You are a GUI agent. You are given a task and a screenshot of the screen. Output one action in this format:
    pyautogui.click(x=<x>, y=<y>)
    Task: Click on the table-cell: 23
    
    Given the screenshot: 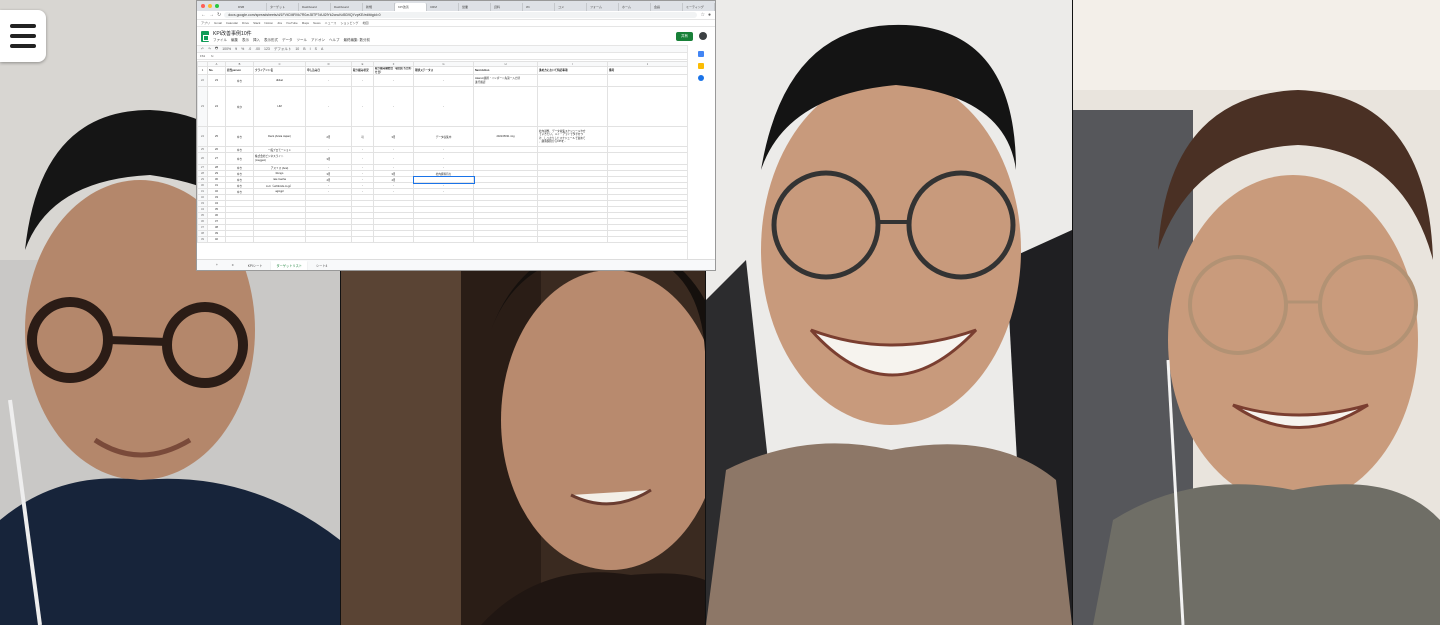 What is the action you would take?
    pyautogui.click(x=216, y=80)
    